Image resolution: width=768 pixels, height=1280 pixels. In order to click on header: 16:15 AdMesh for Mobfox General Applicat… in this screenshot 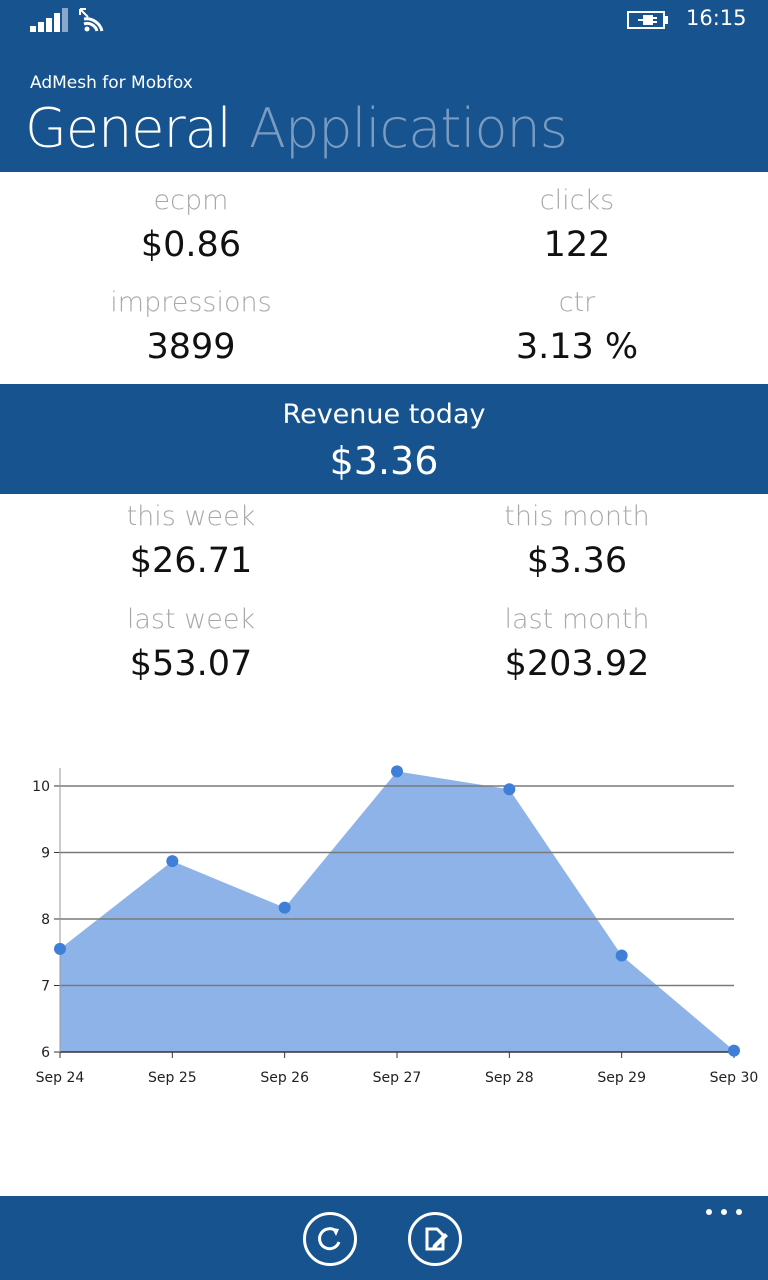, I will do `click(384, 86)`.